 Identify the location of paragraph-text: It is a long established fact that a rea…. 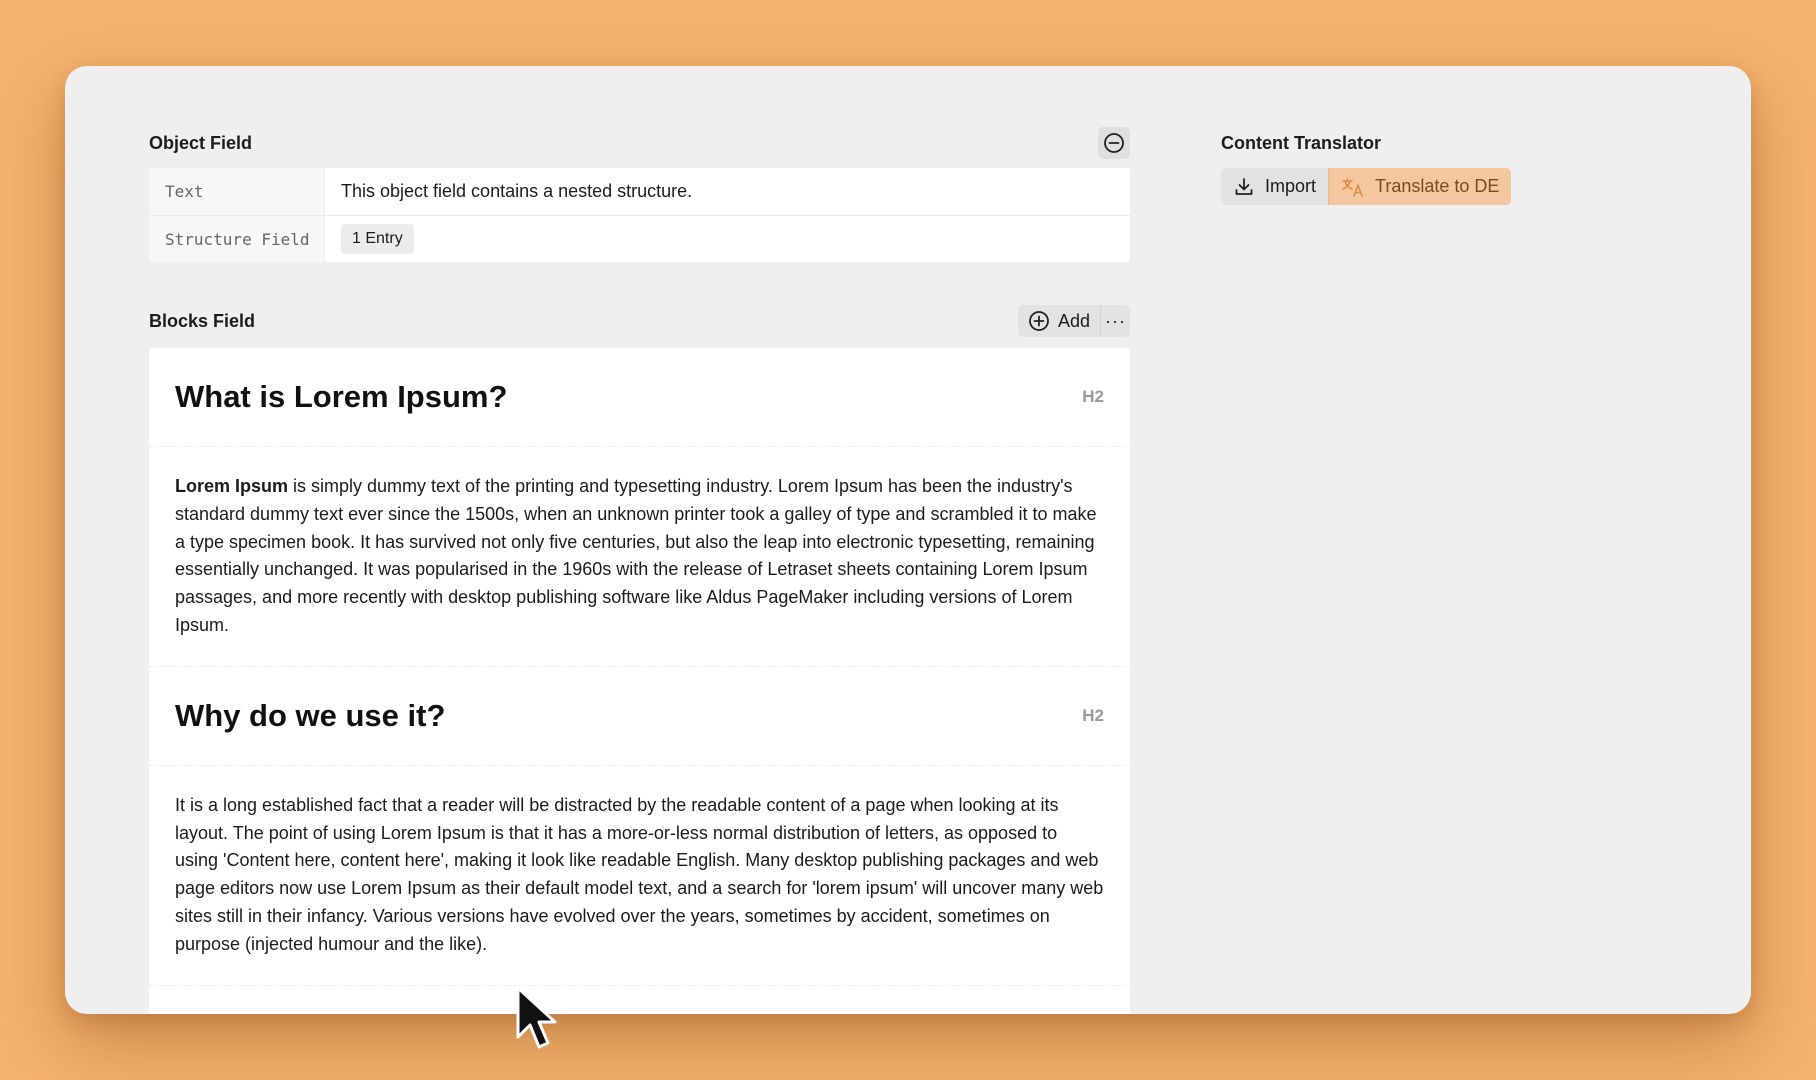
(639, 874).